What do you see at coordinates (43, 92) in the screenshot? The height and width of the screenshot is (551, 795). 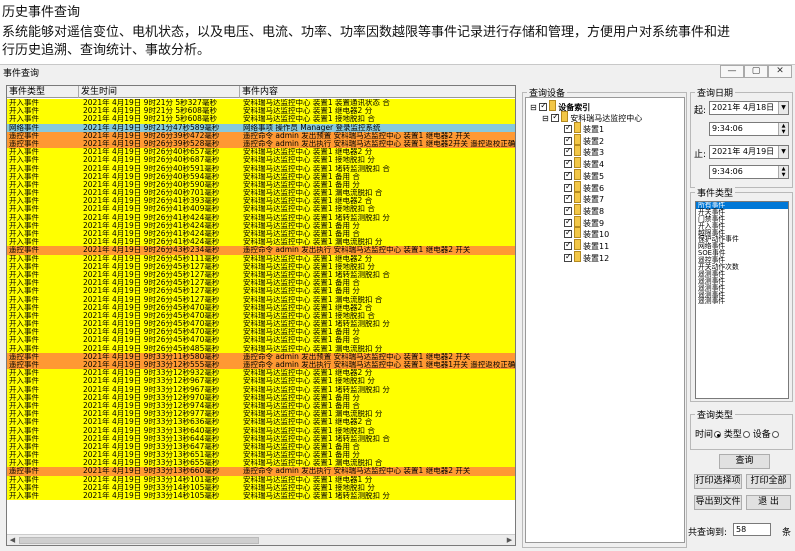 I see `column-header-type: 事件类型` at bounding box center [43, 92].